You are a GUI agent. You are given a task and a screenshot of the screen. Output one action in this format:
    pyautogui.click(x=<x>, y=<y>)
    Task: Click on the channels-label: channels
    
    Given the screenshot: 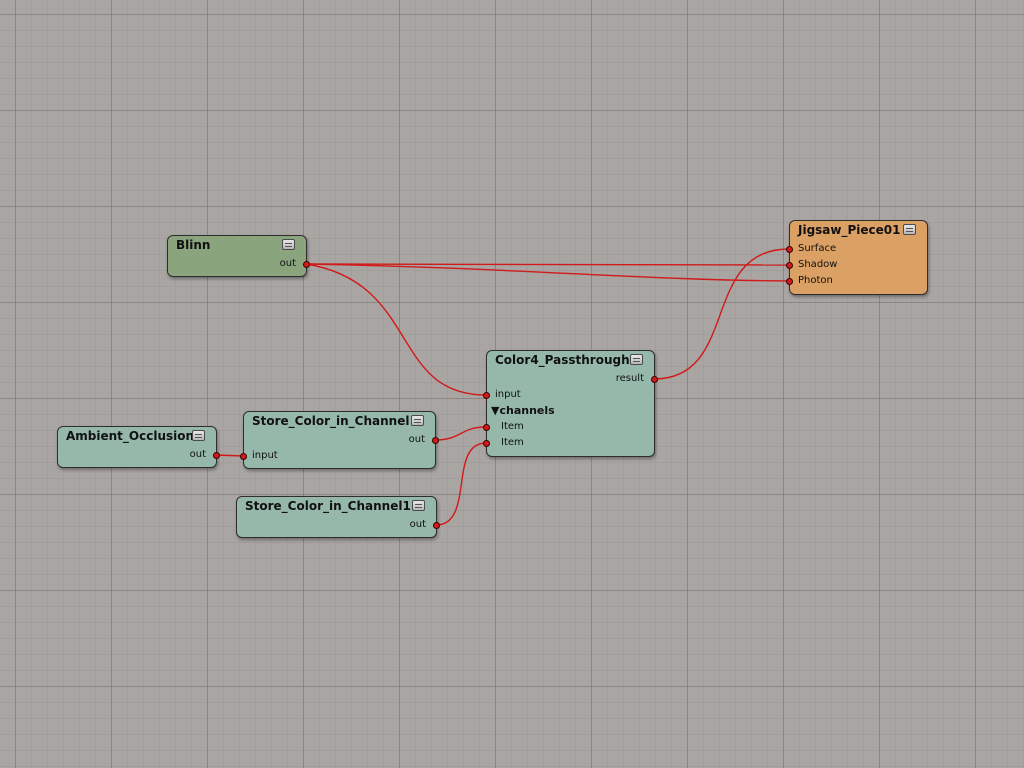 What is the action you would take?
    pyautogui.click(x=527, y=410)
    